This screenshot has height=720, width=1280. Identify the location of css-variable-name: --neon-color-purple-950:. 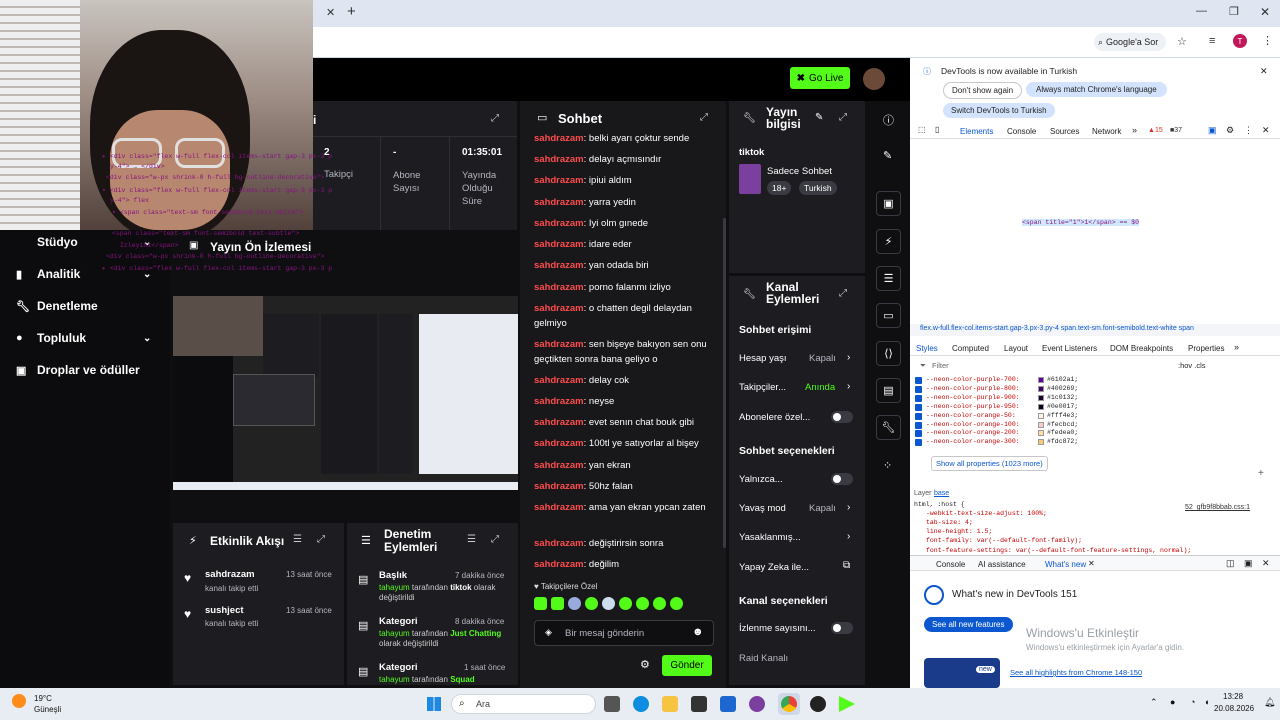
(973, 406).